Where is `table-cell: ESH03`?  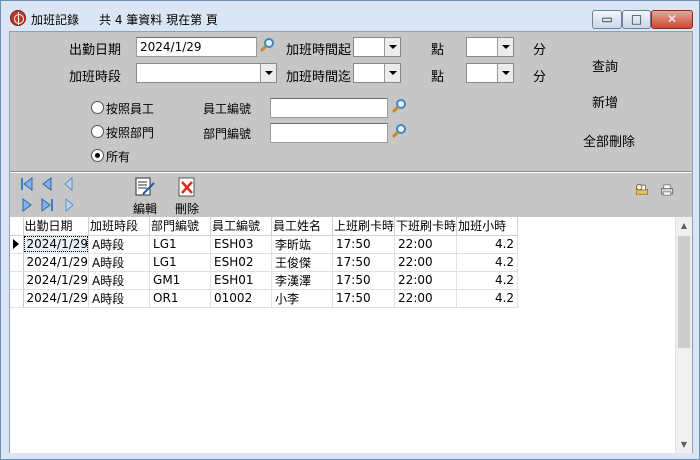
table-cell: ESH03 is located at coordinates (241, 244).